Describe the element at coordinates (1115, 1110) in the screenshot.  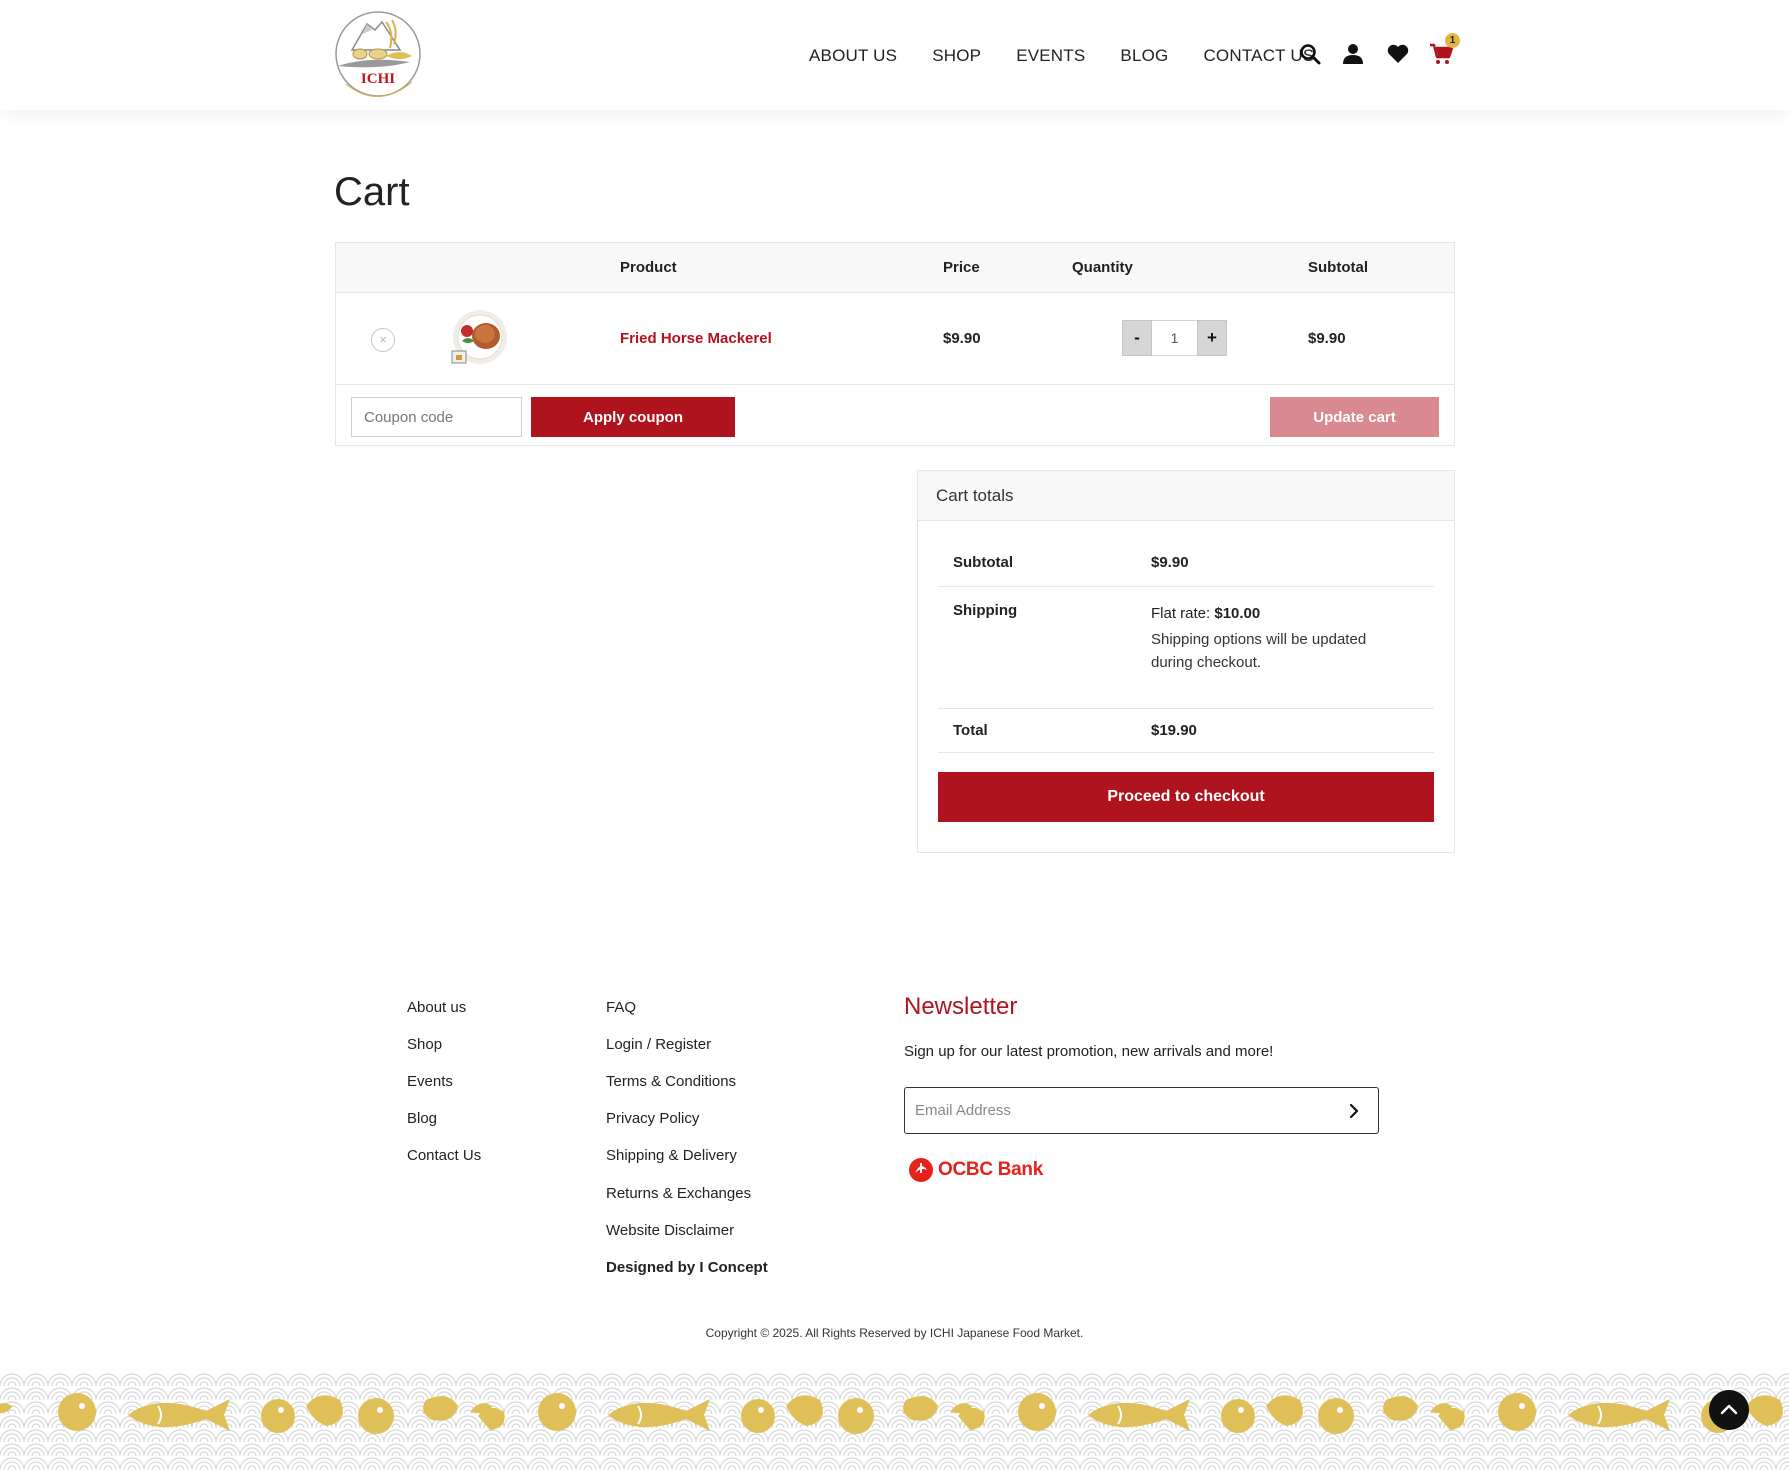
I see `email-field` at that location.